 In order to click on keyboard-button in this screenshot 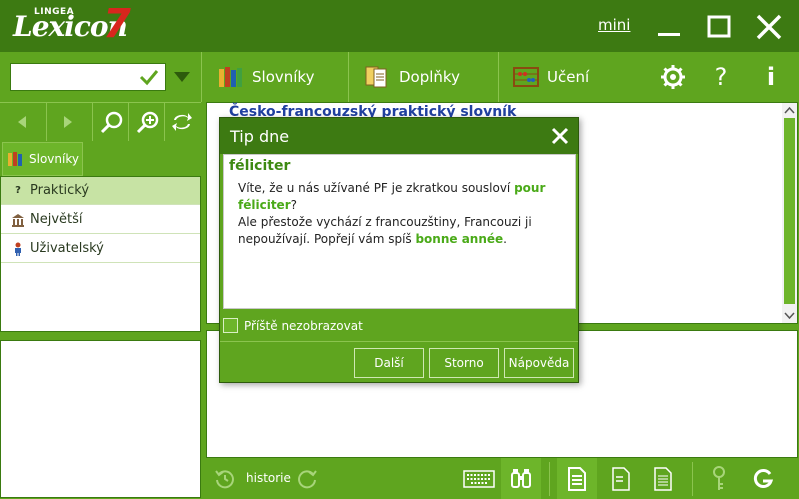, I will do `click(479, 479)`.